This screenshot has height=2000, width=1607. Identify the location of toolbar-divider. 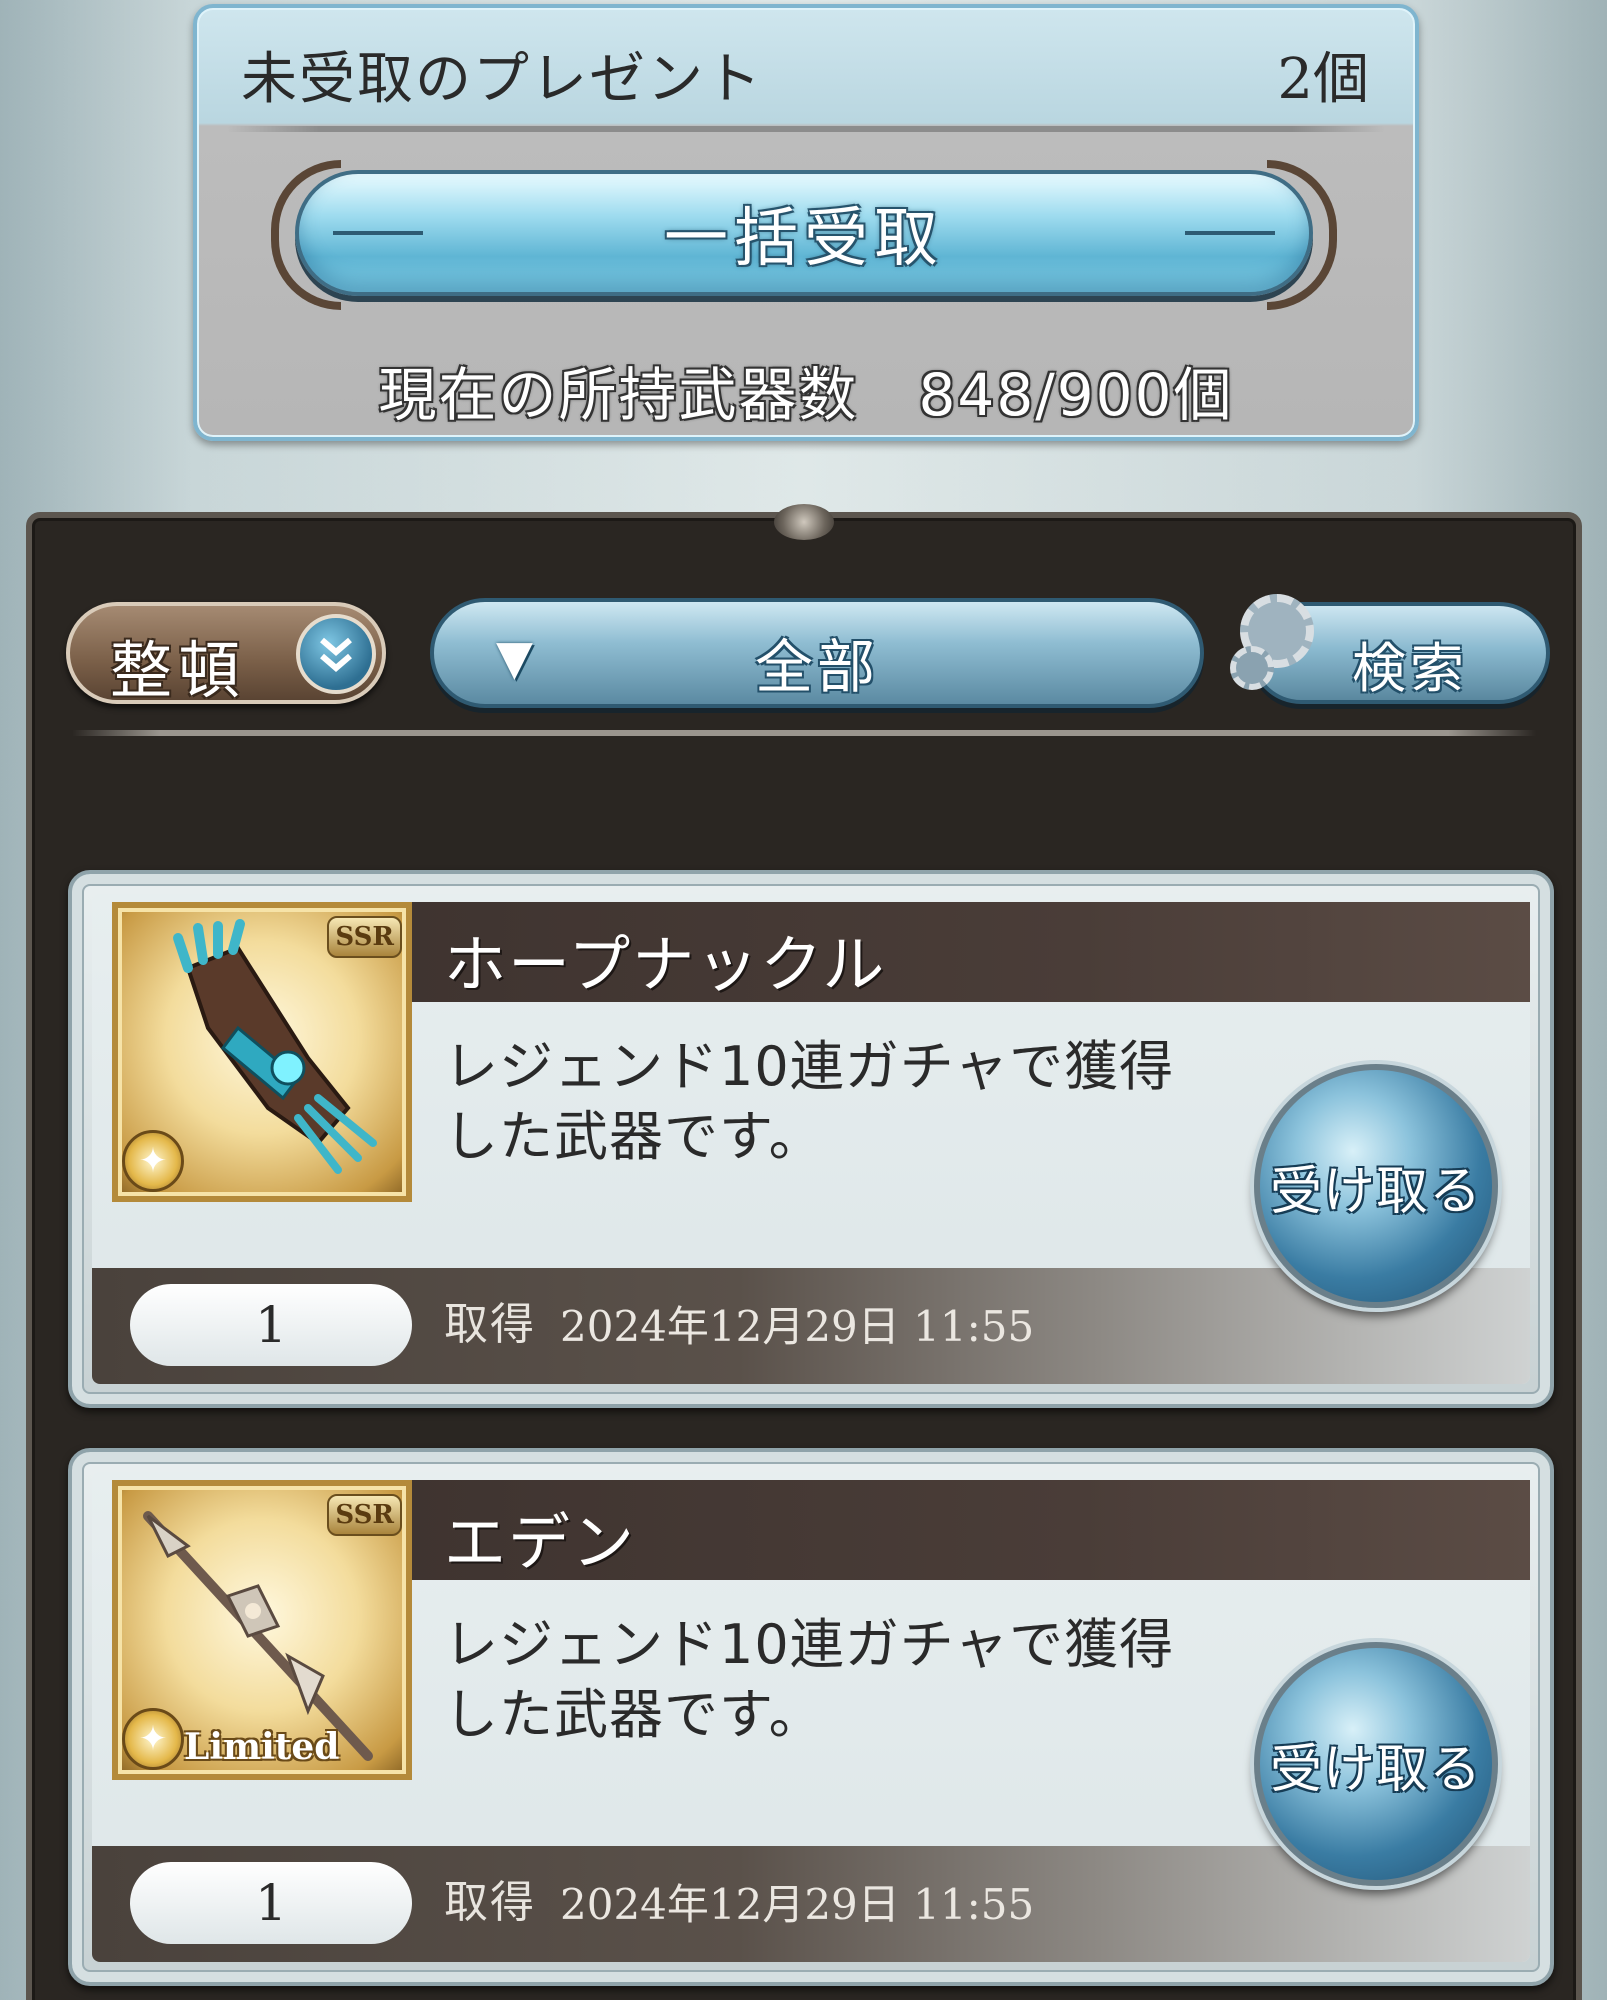
(804, 733).